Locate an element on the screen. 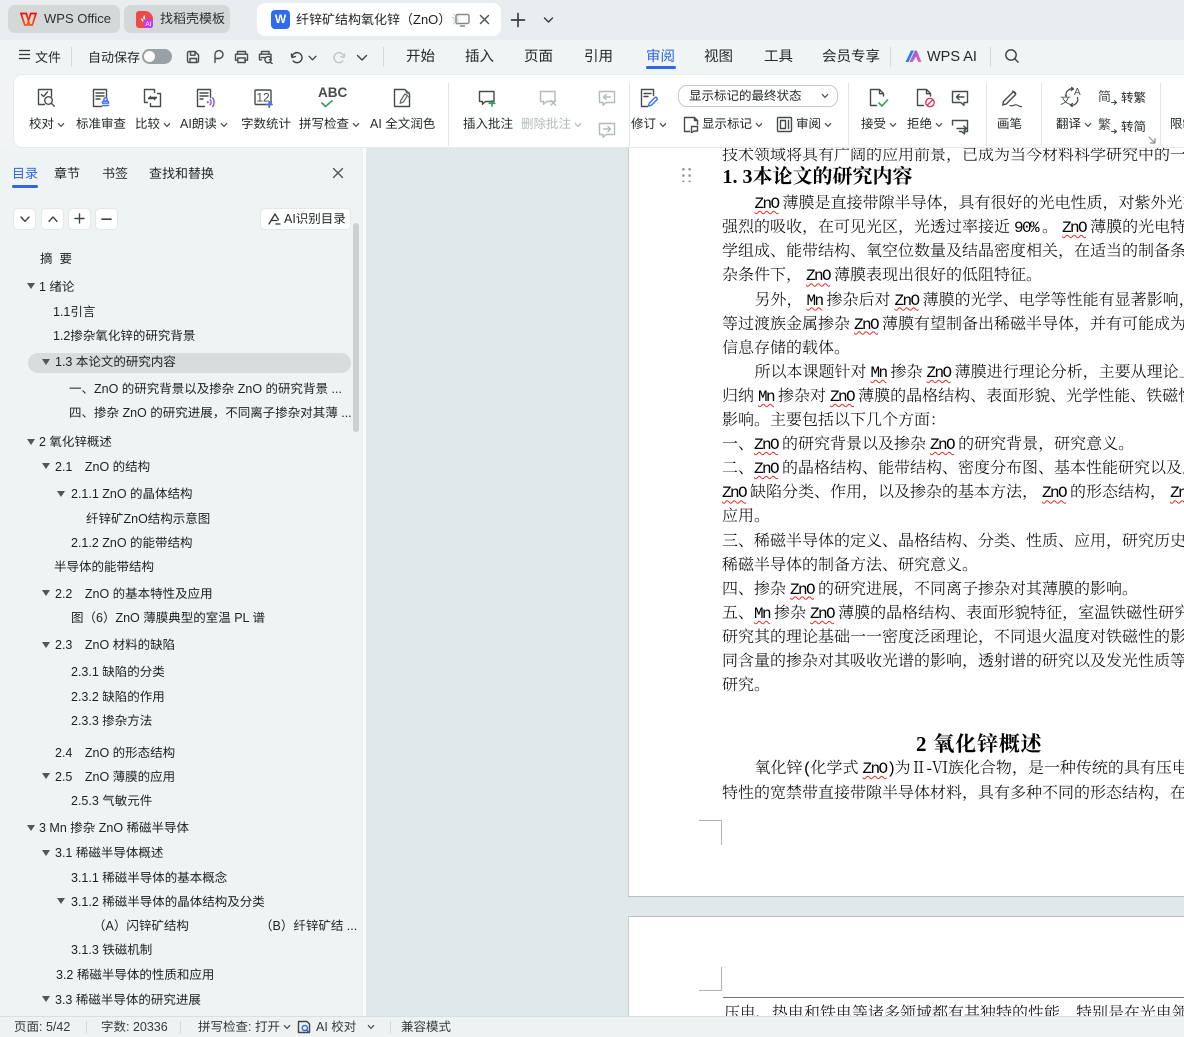  svg-text: 简 is located at coordinates (1104, 96).